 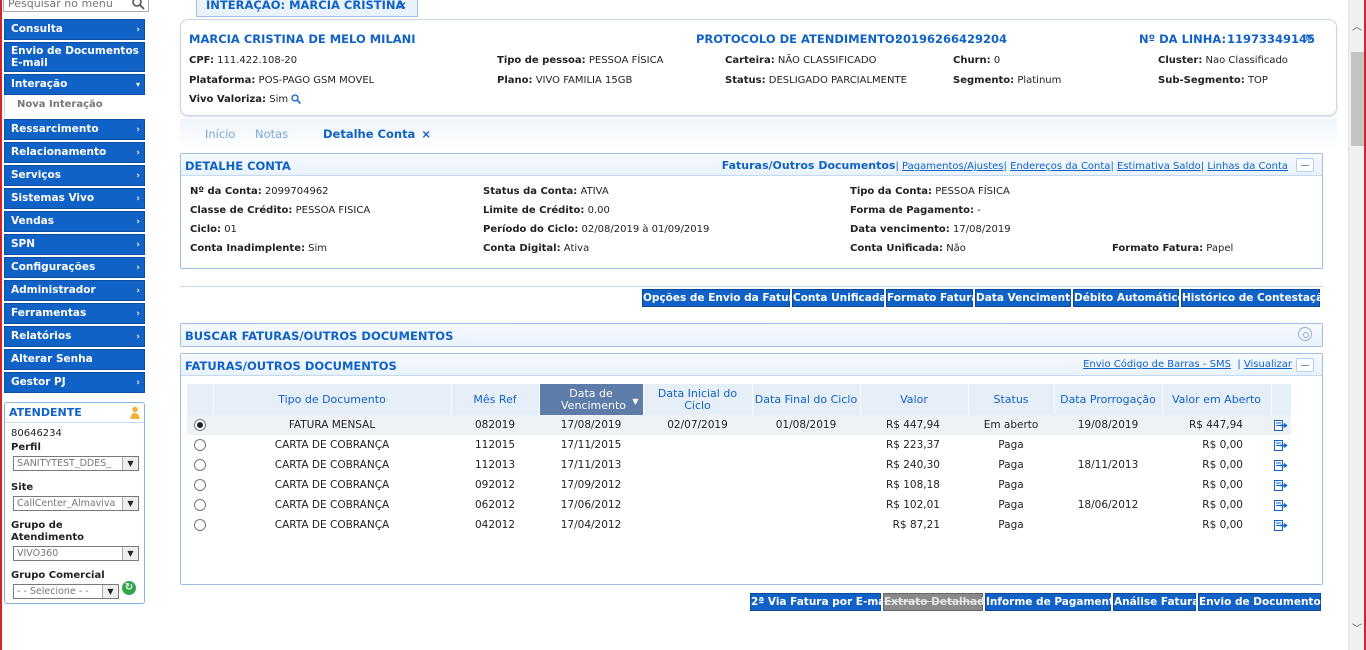 What do you see at coordinates (296, 99) in the screenshot?
I see `zoom-icon` at bounding box center [296, 99].